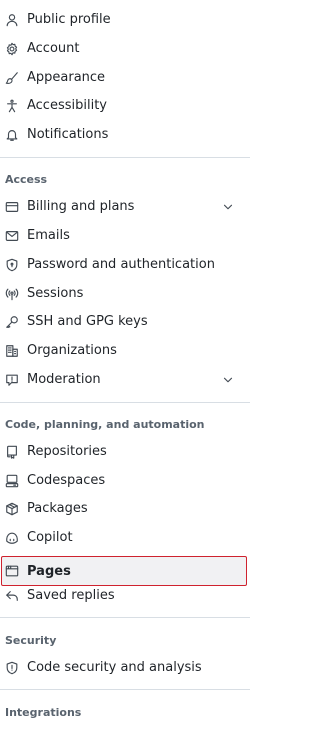  I want to click on sidebar-item-label: Billing and plans, so click(81, 206).